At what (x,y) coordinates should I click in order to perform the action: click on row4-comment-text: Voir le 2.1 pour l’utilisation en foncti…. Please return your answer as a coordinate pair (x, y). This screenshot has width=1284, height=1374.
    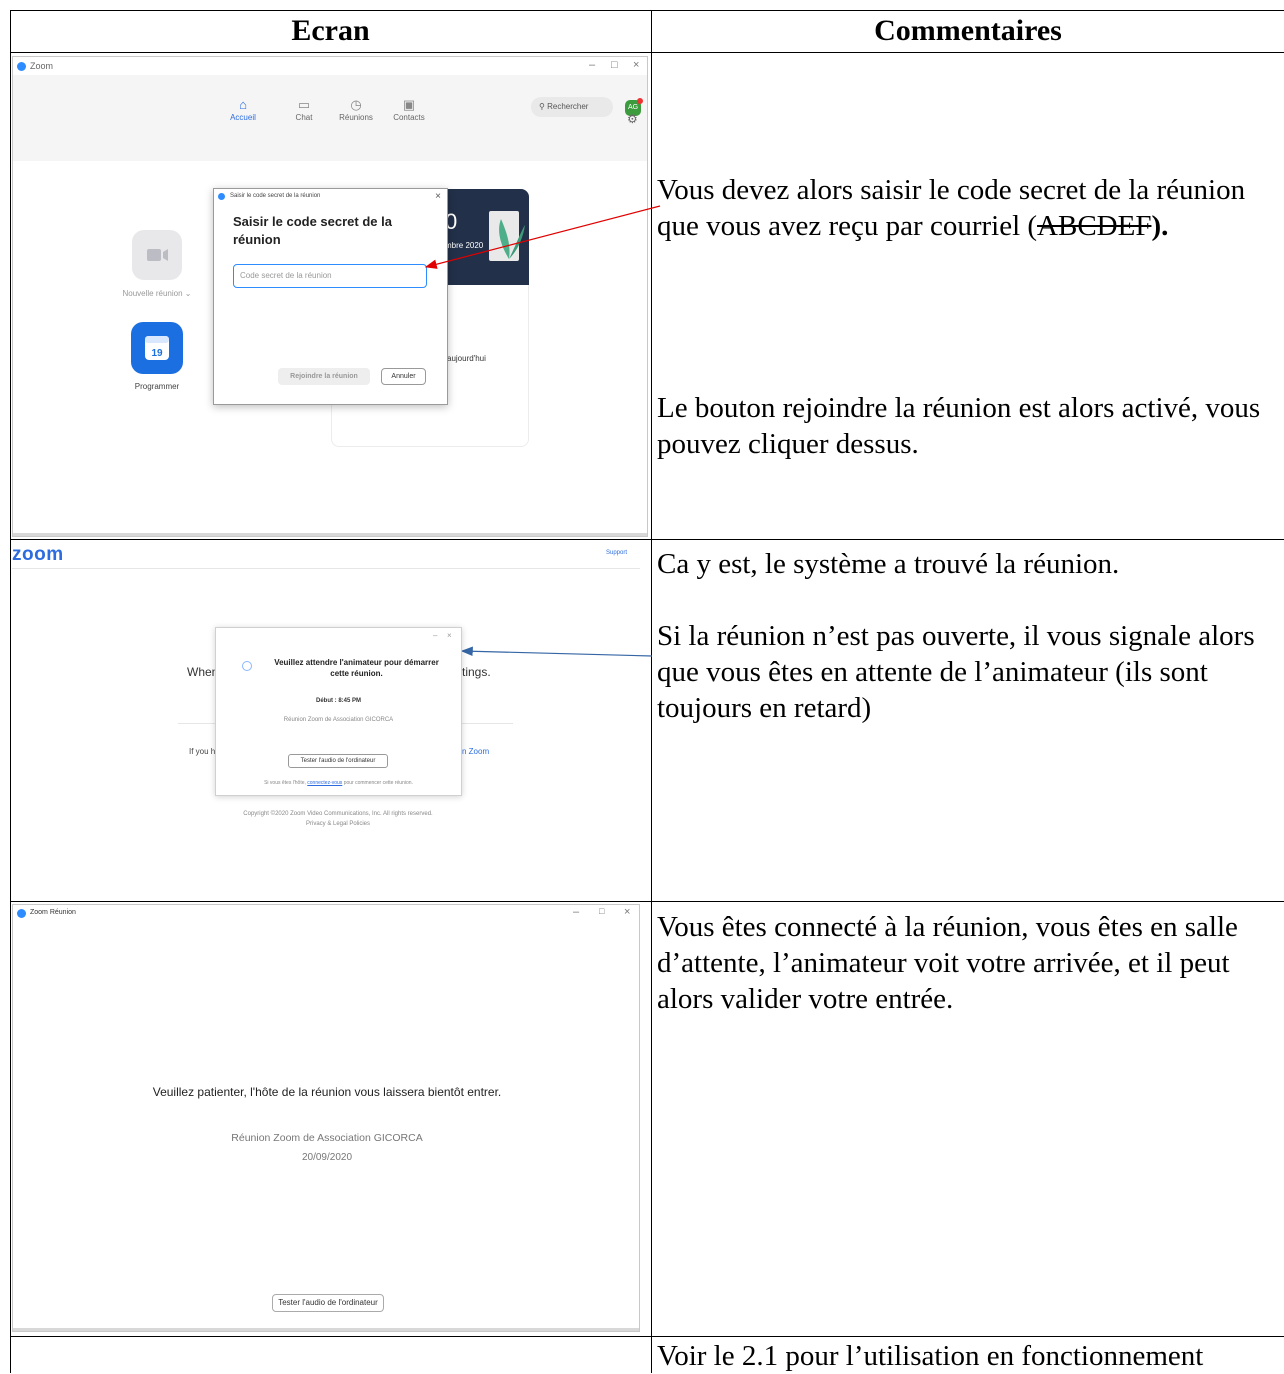
    Looking at the image, I should click on (930, 1356).